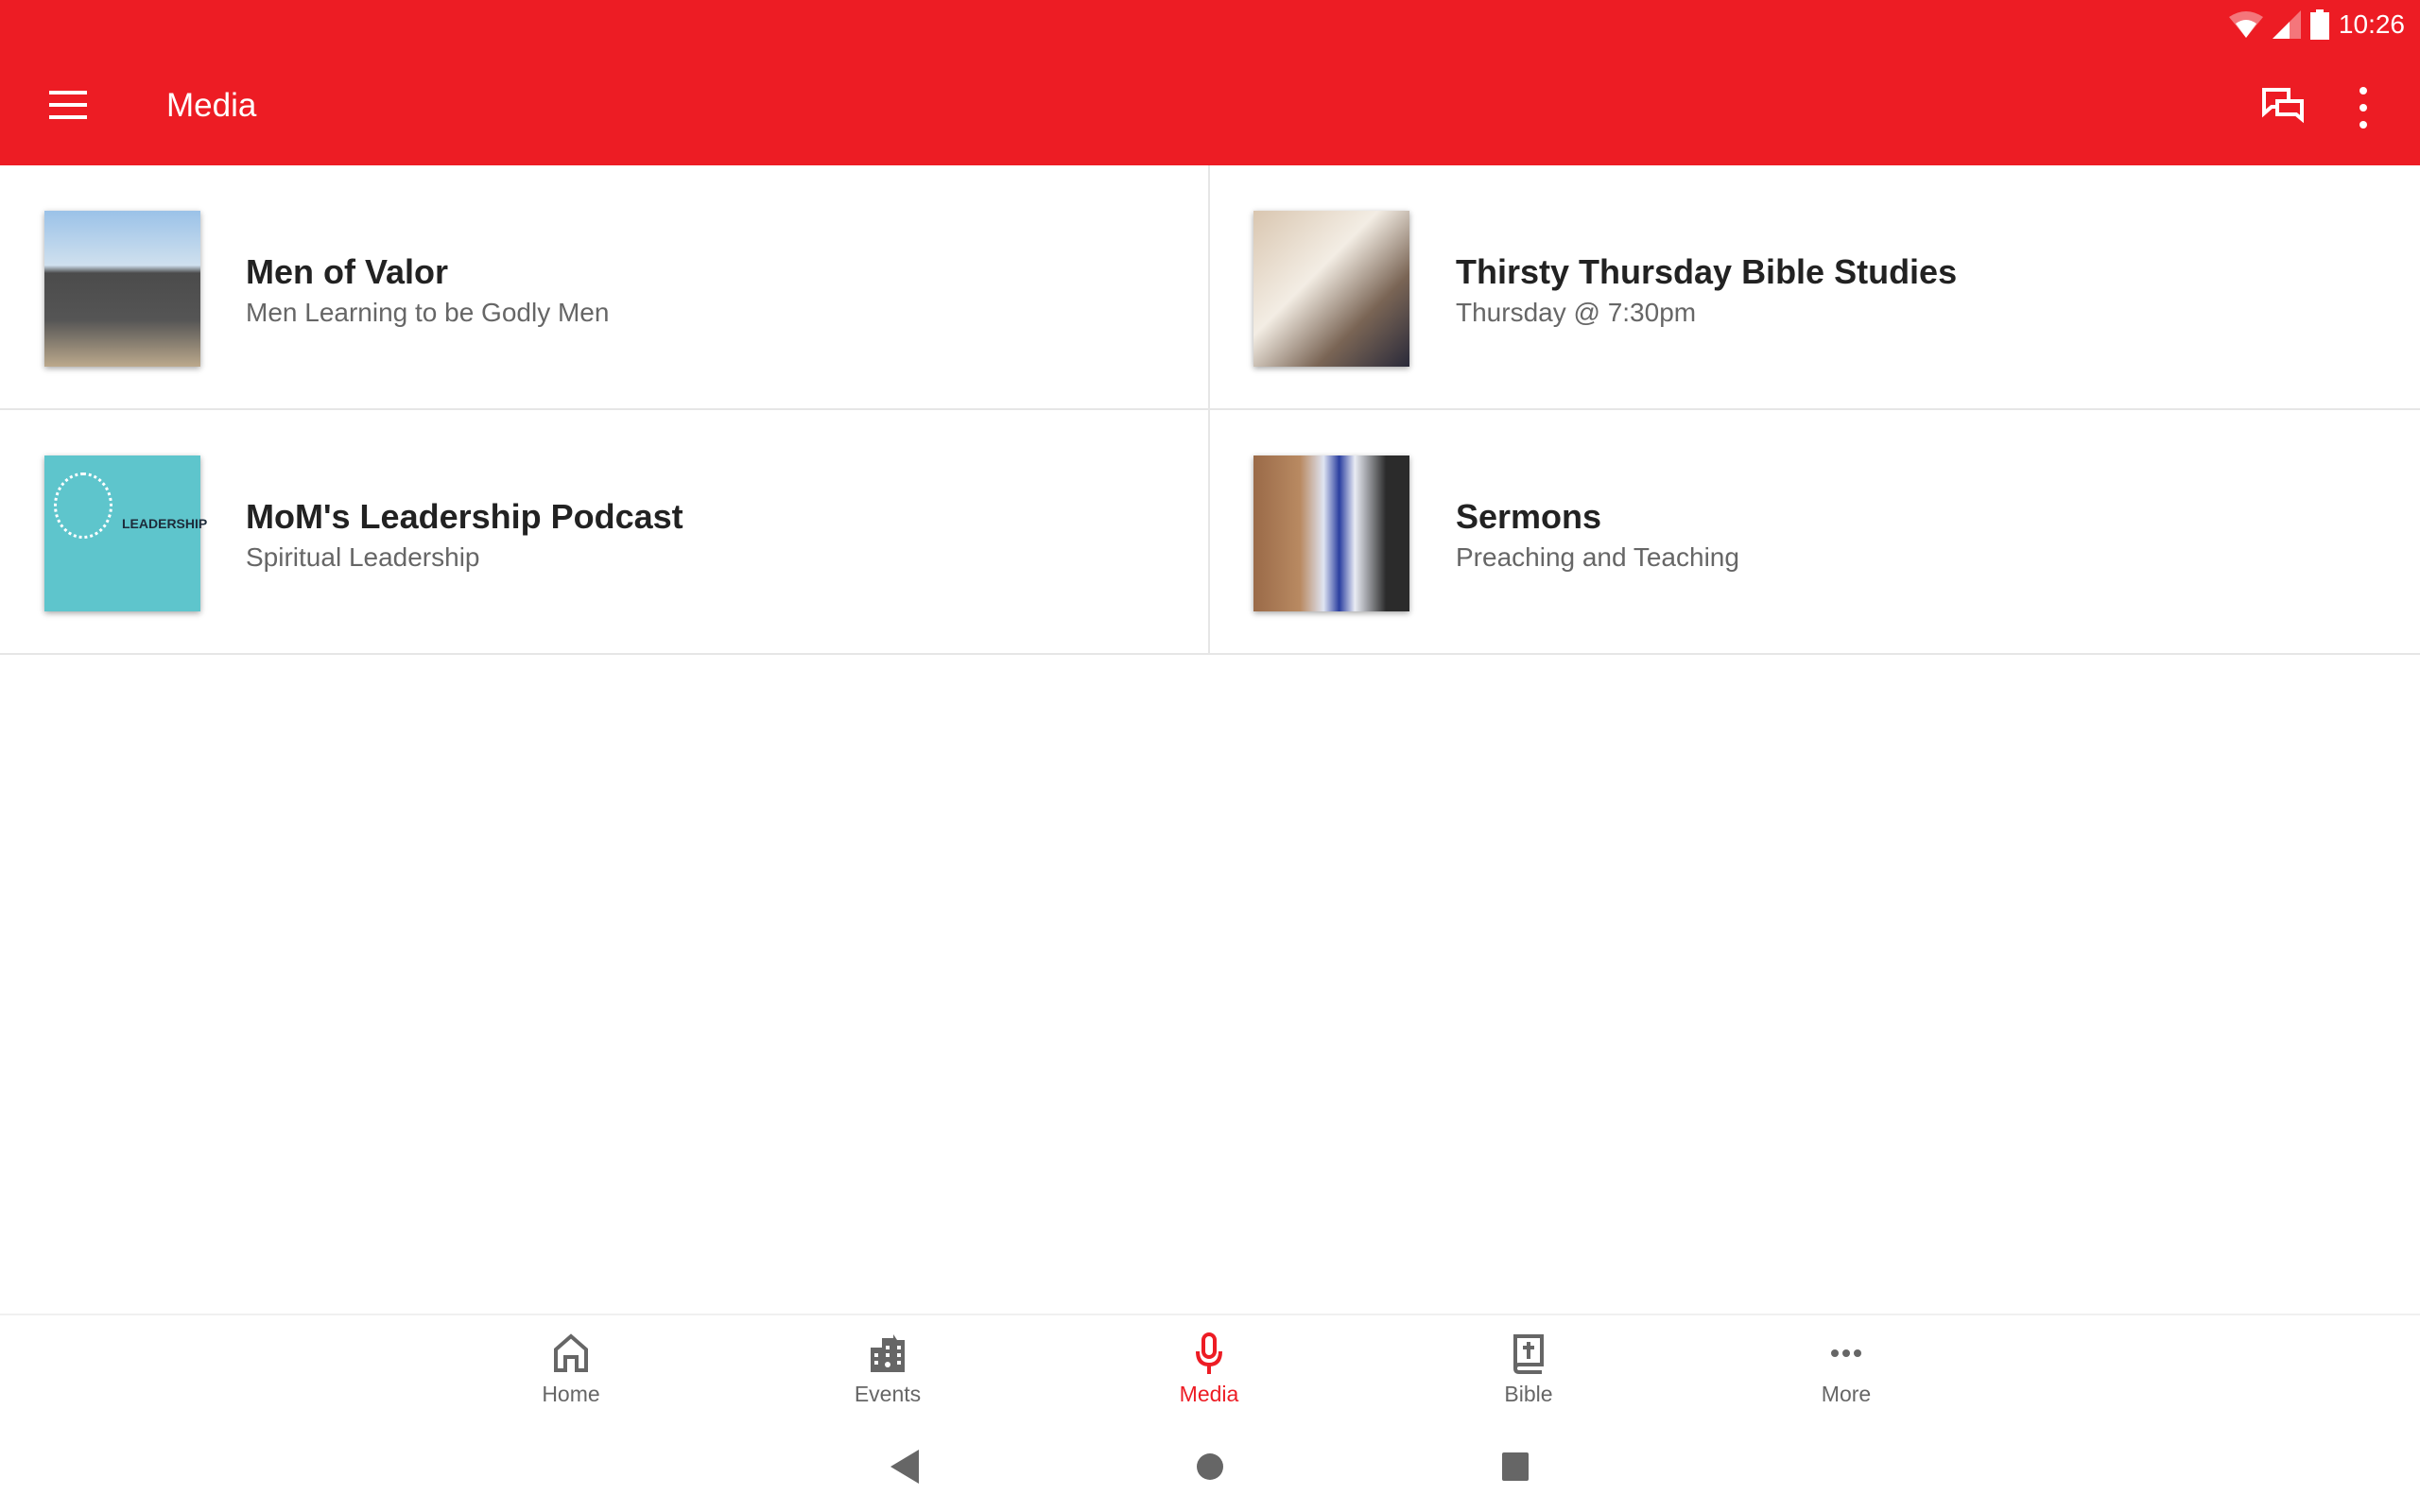  What do you see at coordinates (211, 105) in the screenshot?
I see `page-title: Media` at bounding box center [211, 105].